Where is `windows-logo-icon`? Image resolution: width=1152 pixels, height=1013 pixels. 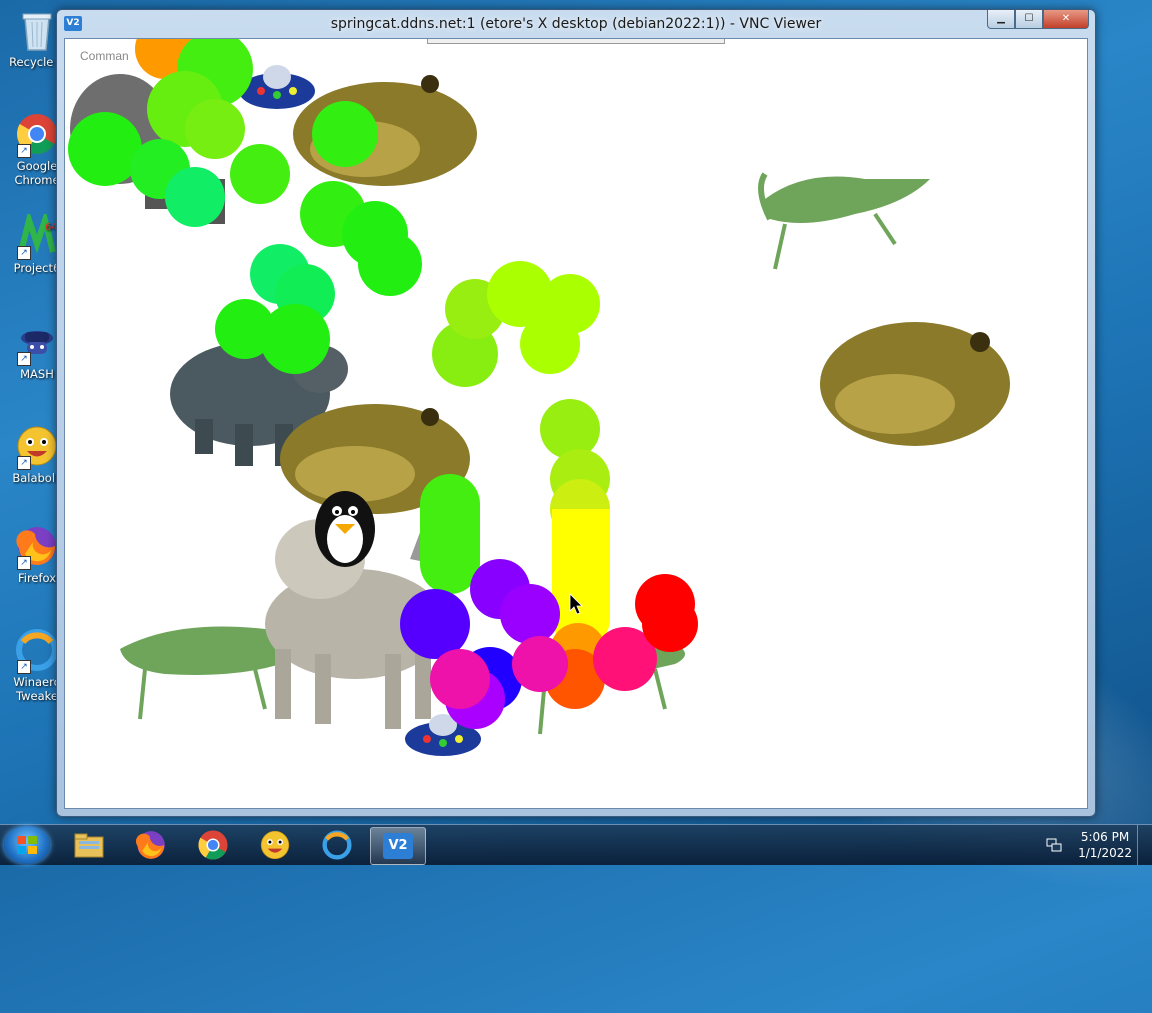 windows-logo-icon is located at coordinates (27, 845).